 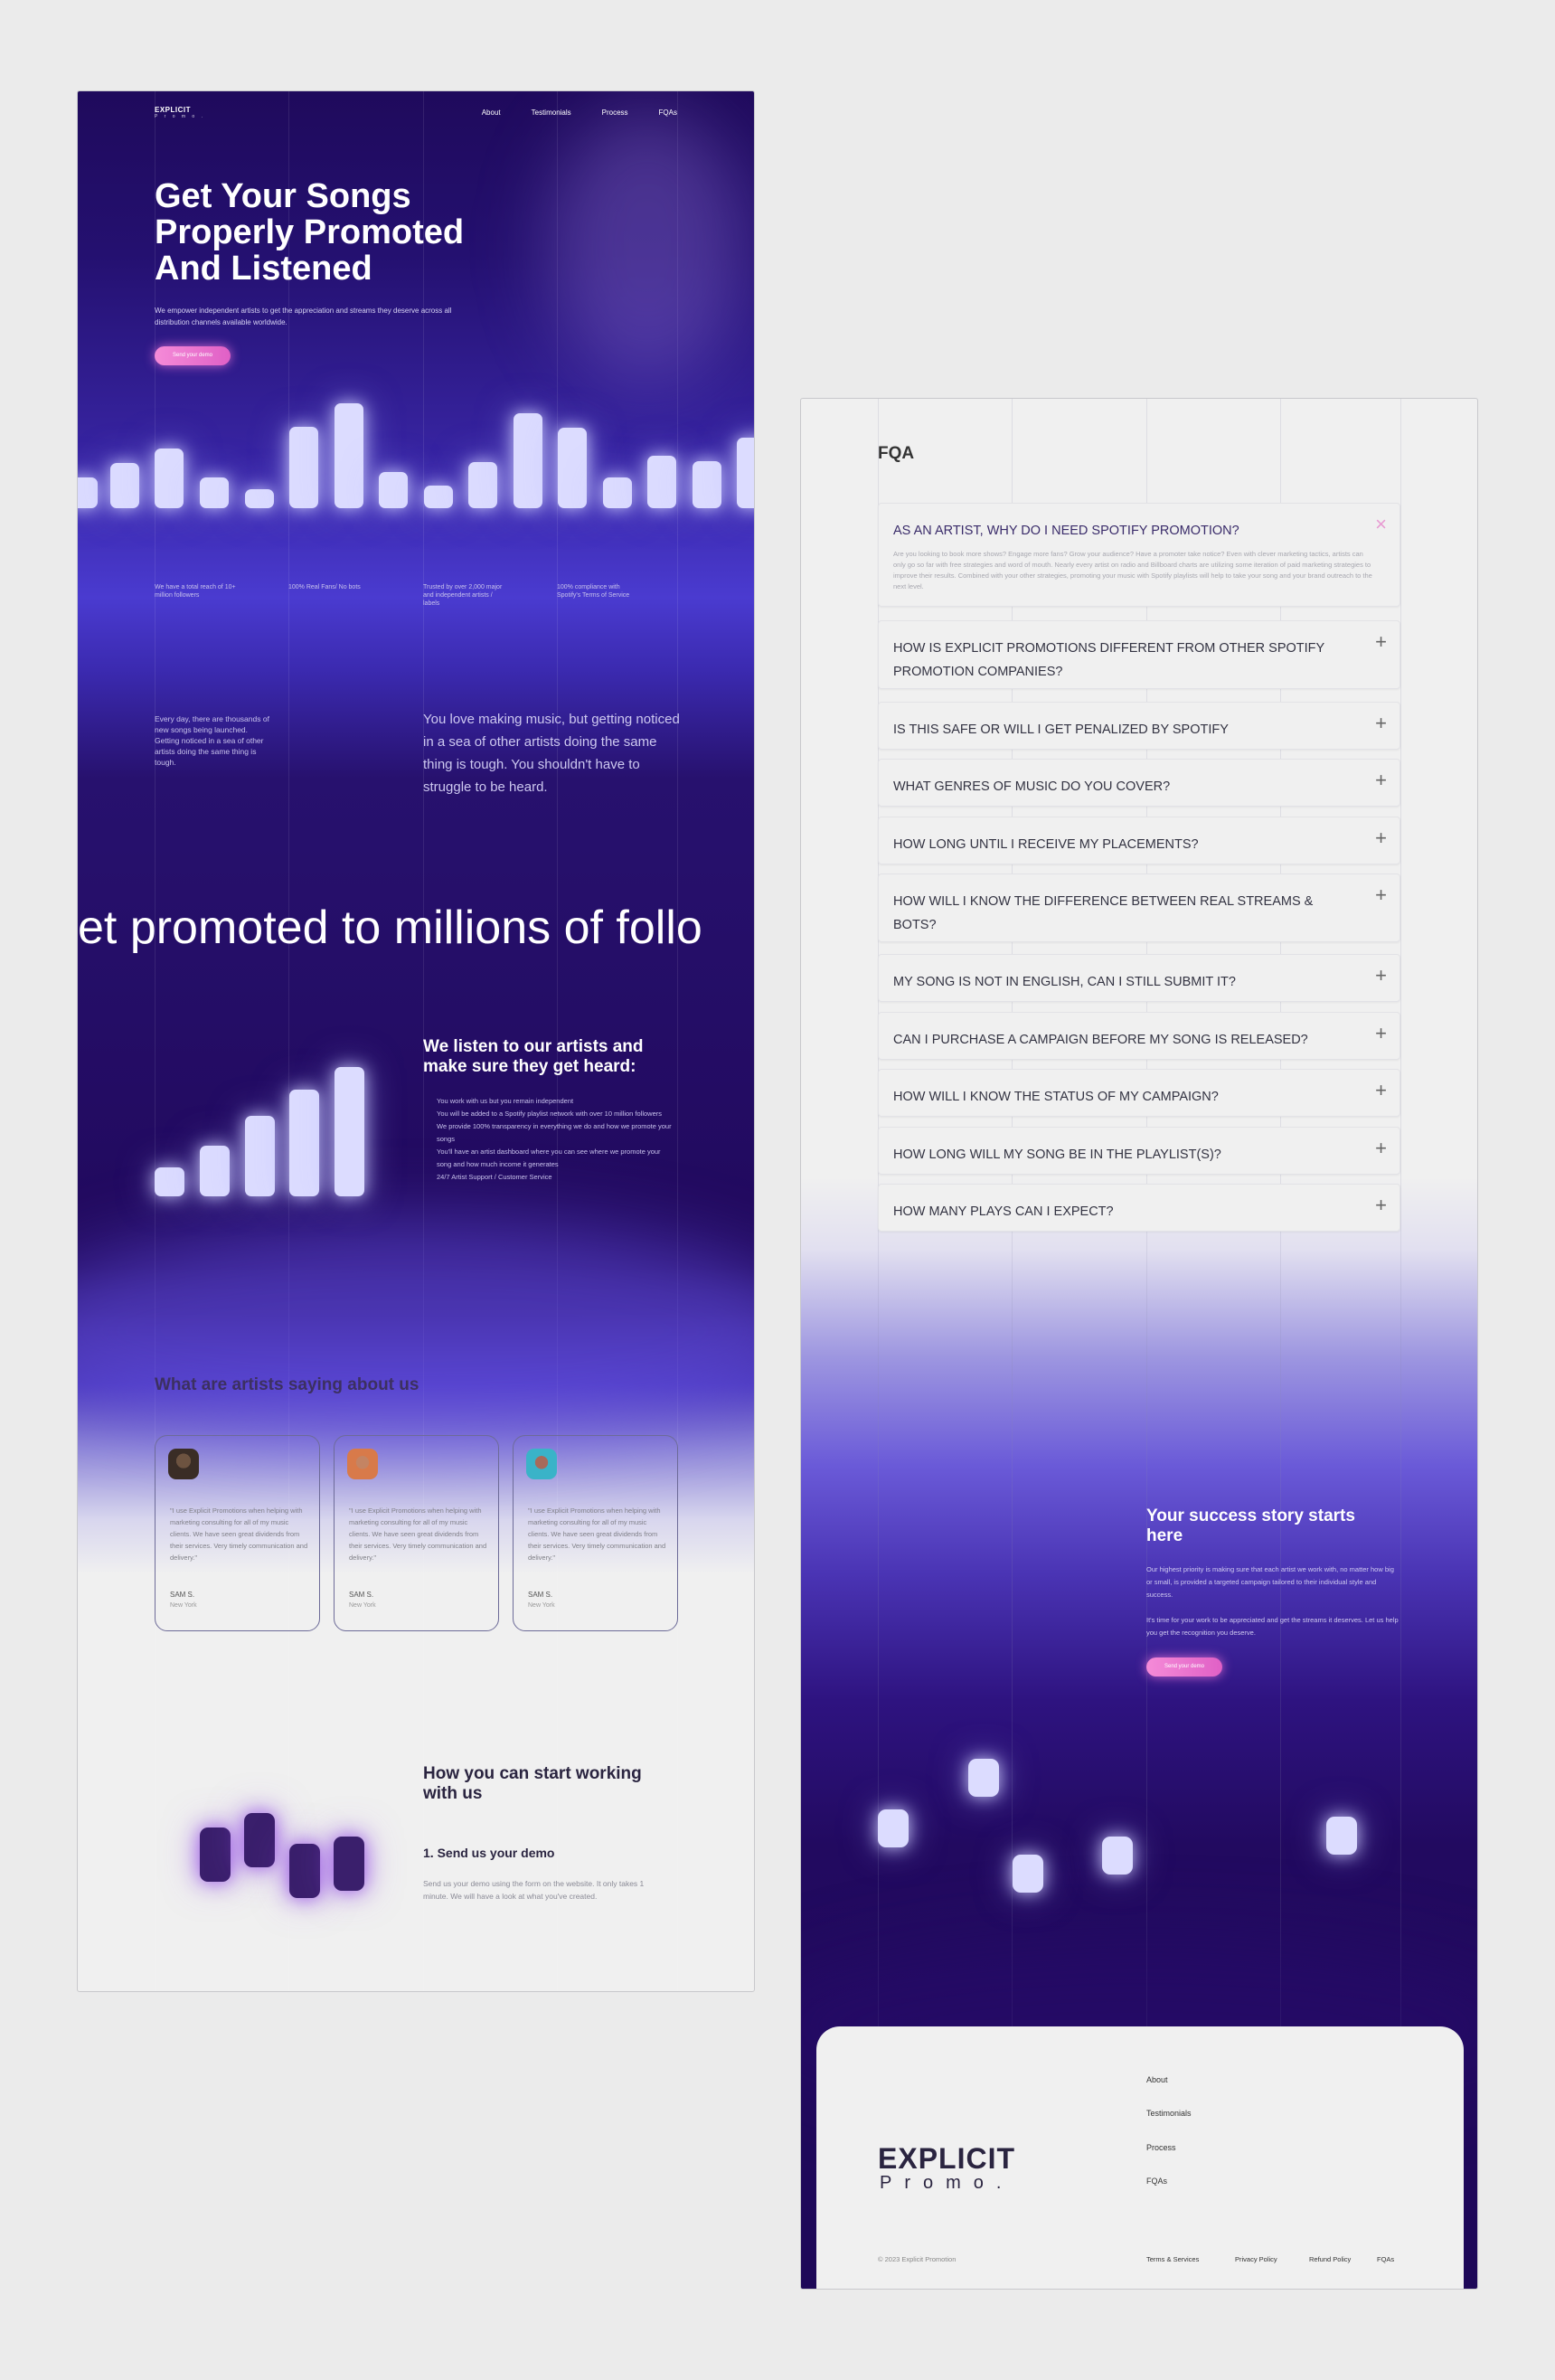 What do you see at coordinates (1169, 2114) in the screenshot?
I see `footer-nav-testimonials: Testimonials` at bounding box center [1169, 2114].